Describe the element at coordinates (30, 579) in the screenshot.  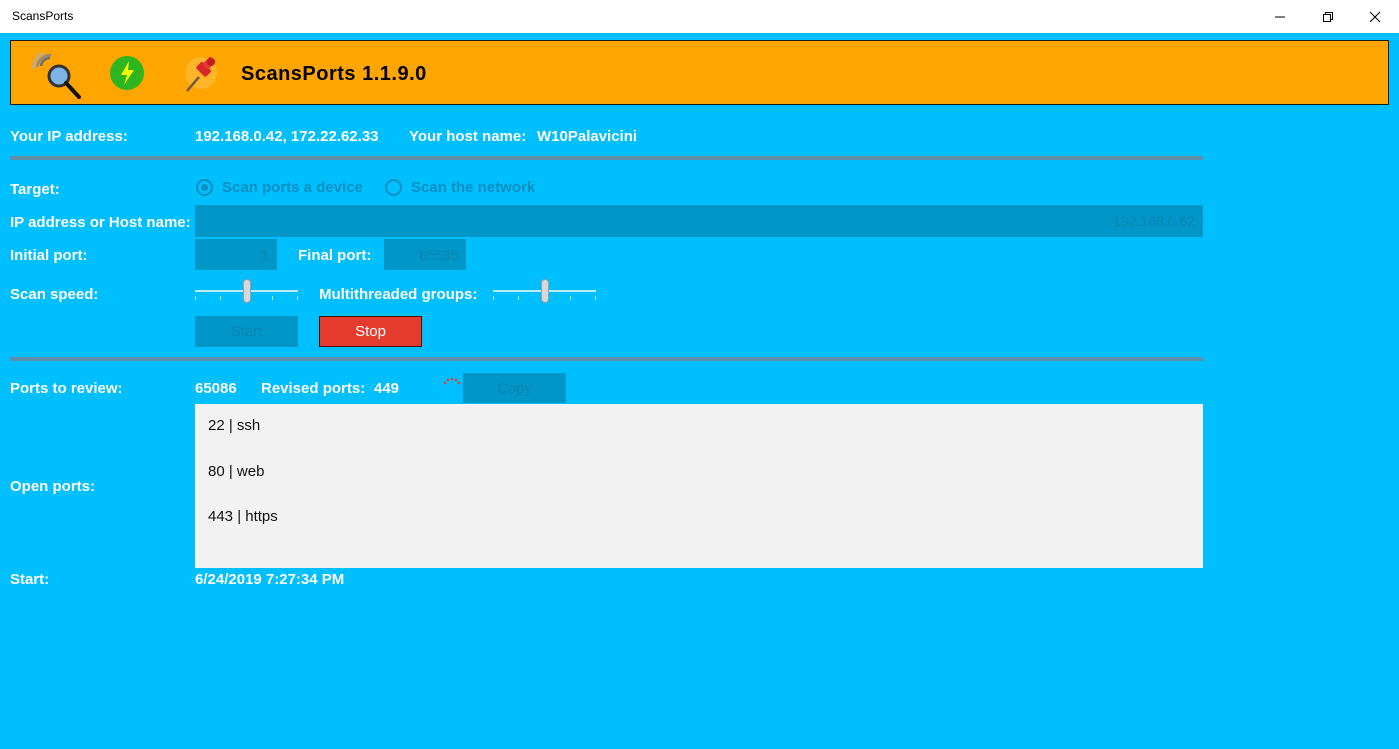
I see `start-time-label: Start:` at that location.